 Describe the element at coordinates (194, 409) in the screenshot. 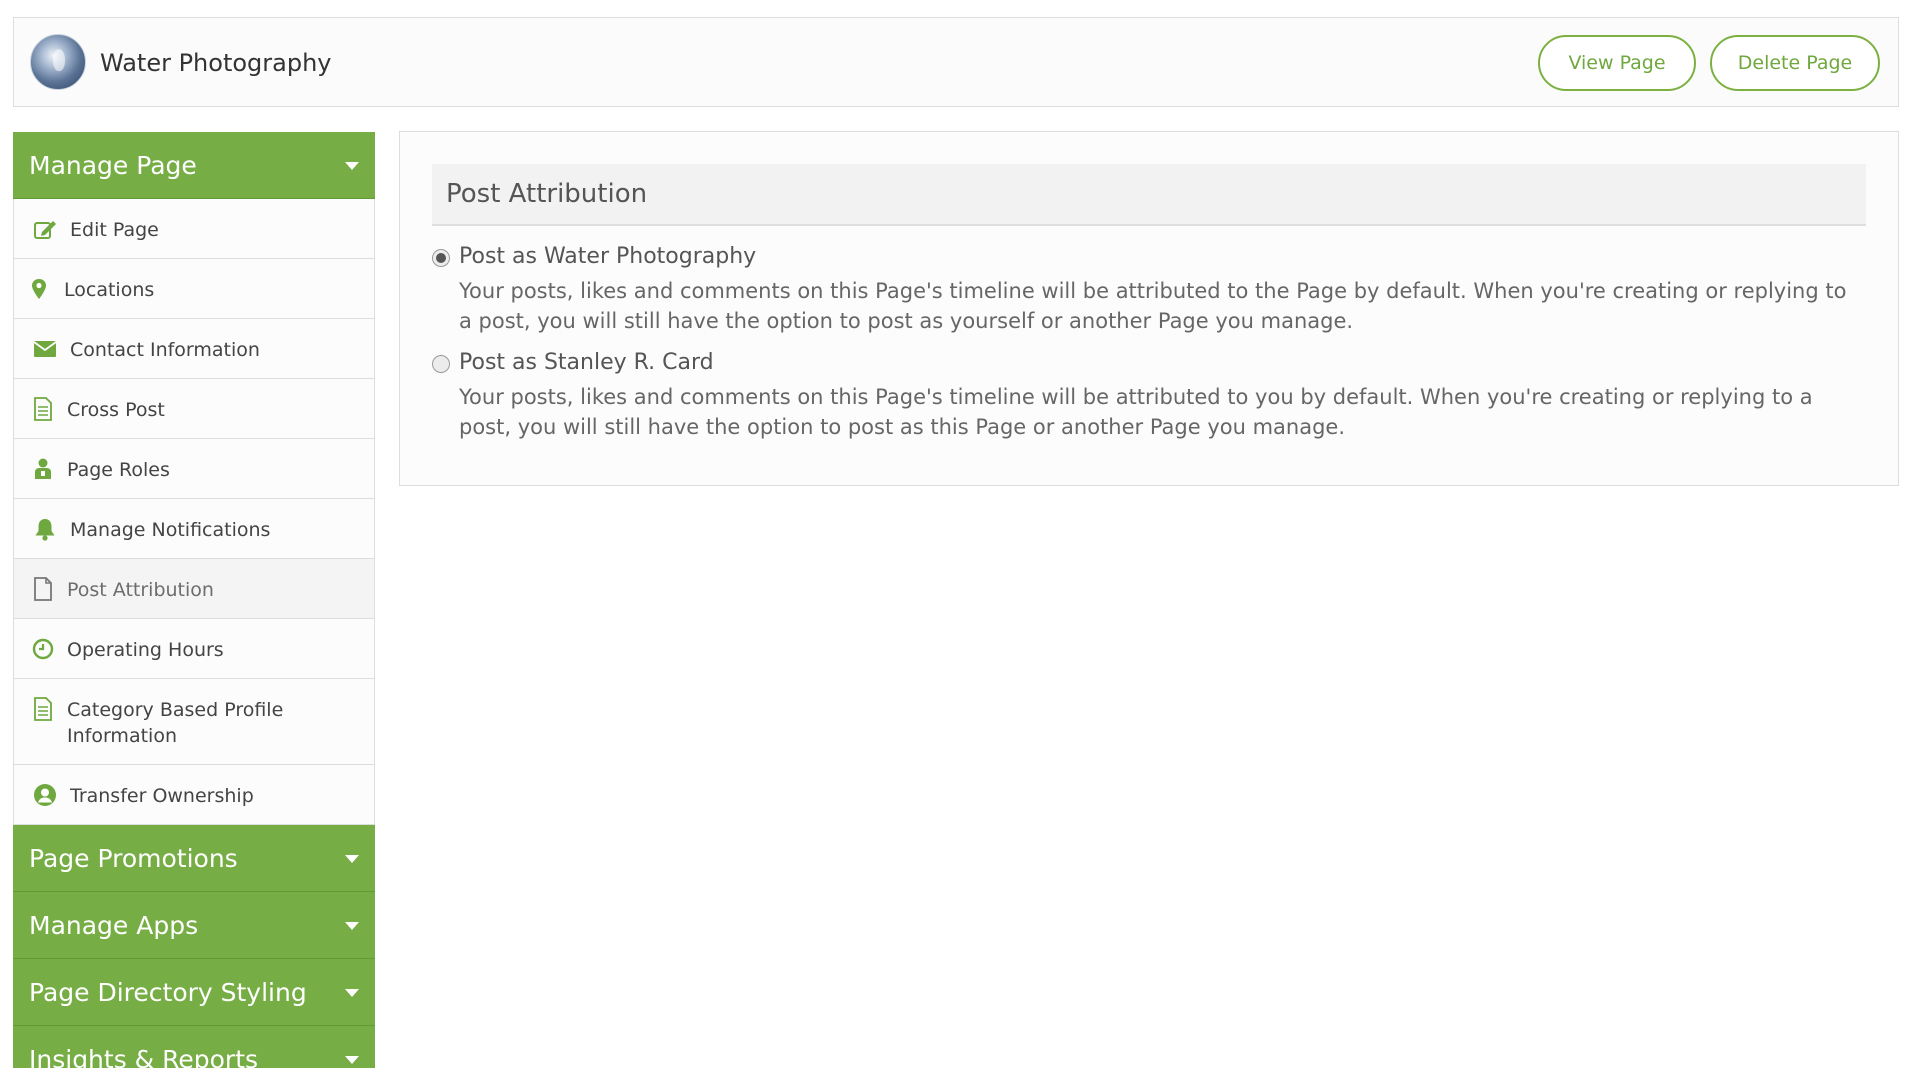

I see `sidebar-item-cross-post: Cross Post` at that location.